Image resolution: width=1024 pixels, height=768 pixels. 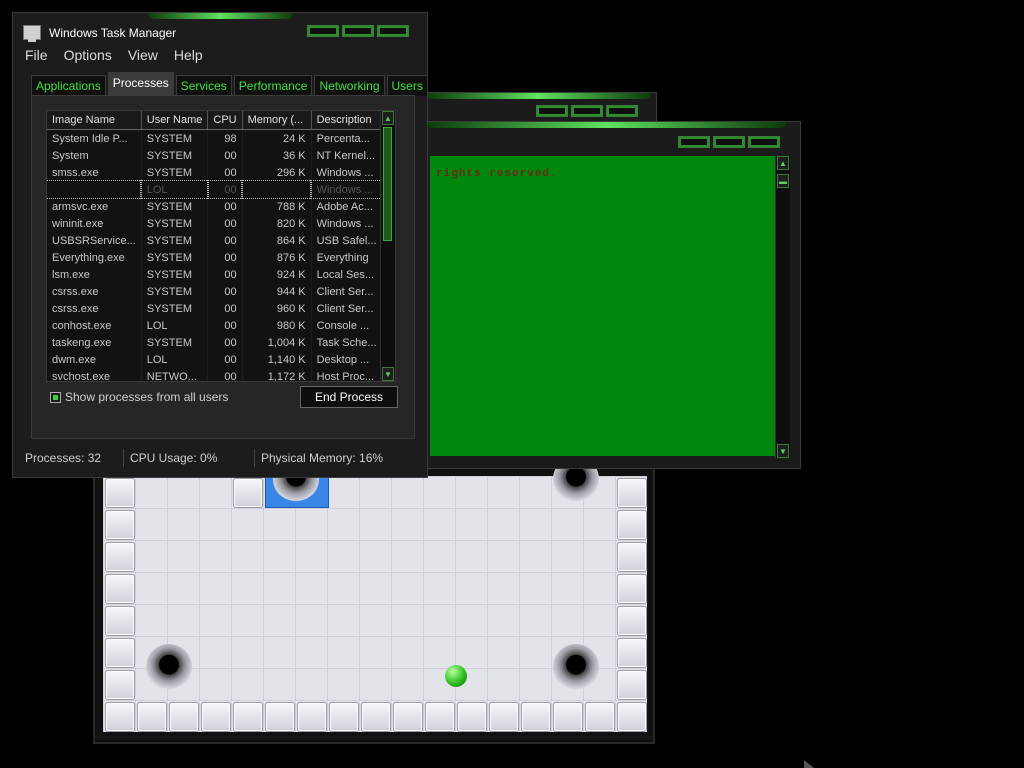 I want to click on cell-image-name: wininit.exe, so click(x=94, y=223).